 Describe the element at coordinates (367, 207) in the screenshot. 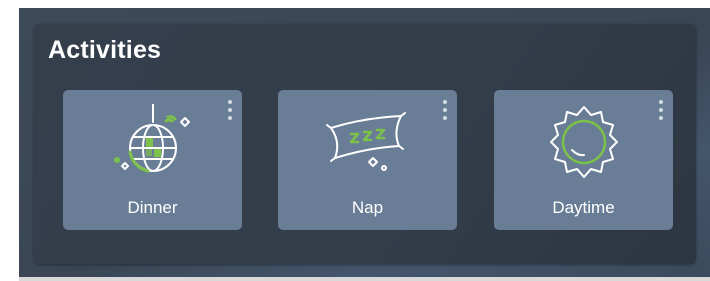

I see `tile-label: Nap` at that location.